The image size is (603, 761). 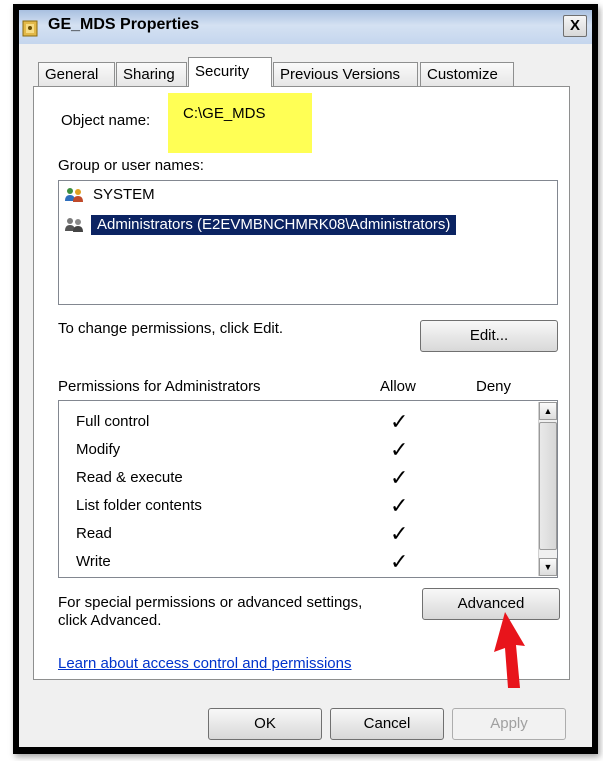 What do you see at coordinates (230, 72) in the screenshot?
I see `tab-security: Security` at bounding box center [230, 72].